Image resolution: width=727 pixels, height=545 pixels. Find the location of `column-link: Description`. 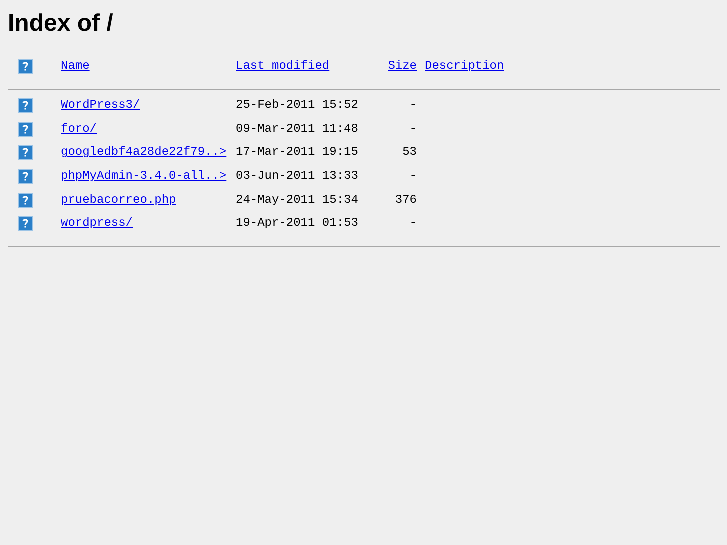

column-link: Description is located at coordinates (464, 66).